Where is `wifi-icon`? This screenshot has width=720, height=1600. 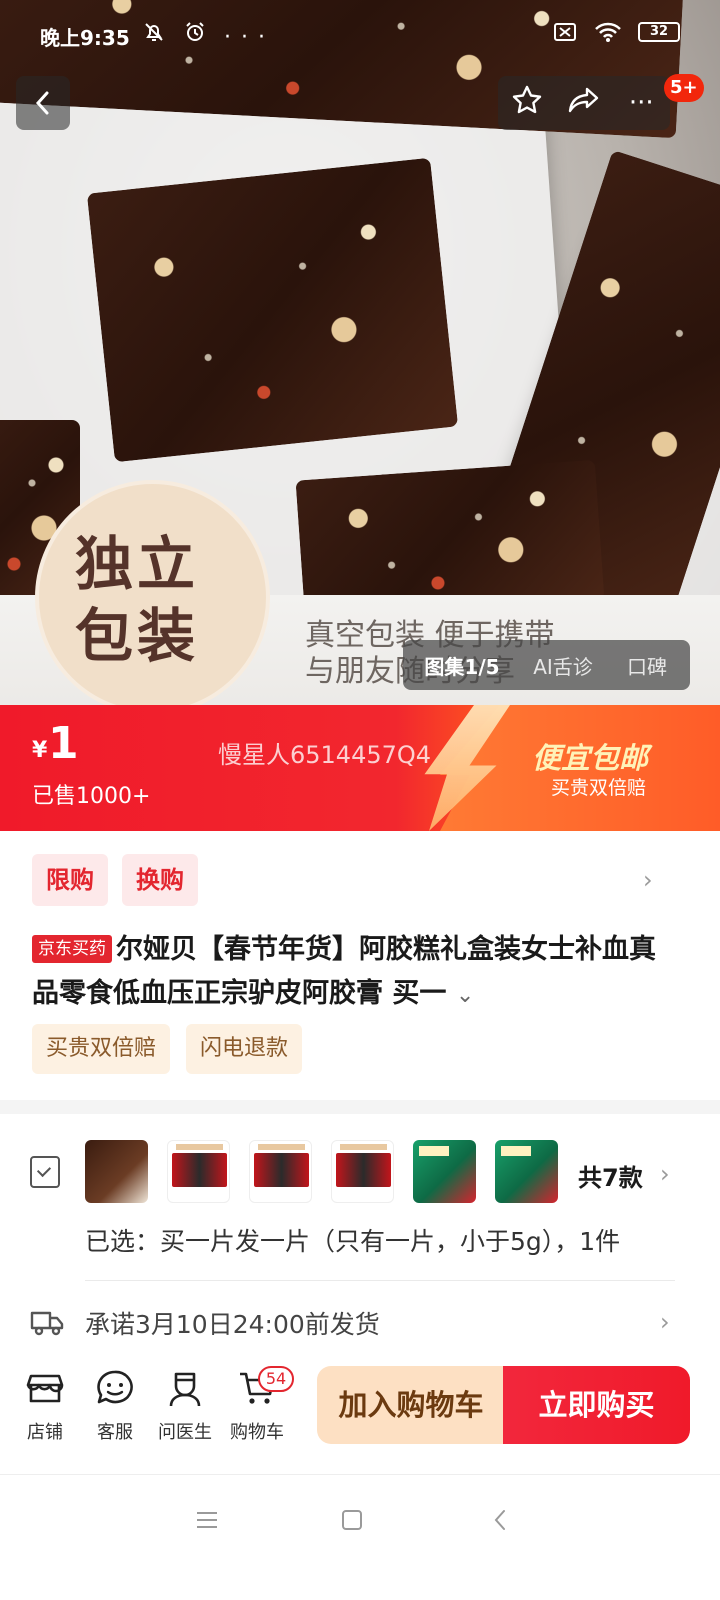 wifi-icon is located at coordinates (608, 32).